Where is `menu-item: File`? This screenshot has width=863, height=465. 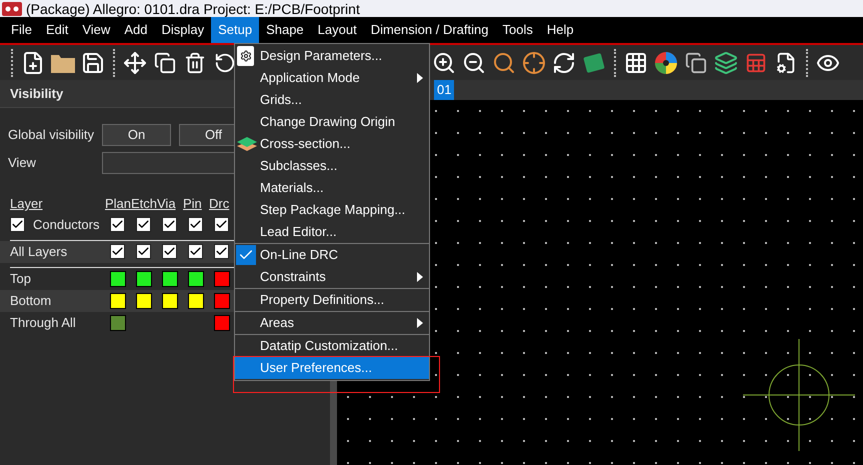 menu-item: File is located at coordinates (21, 30).